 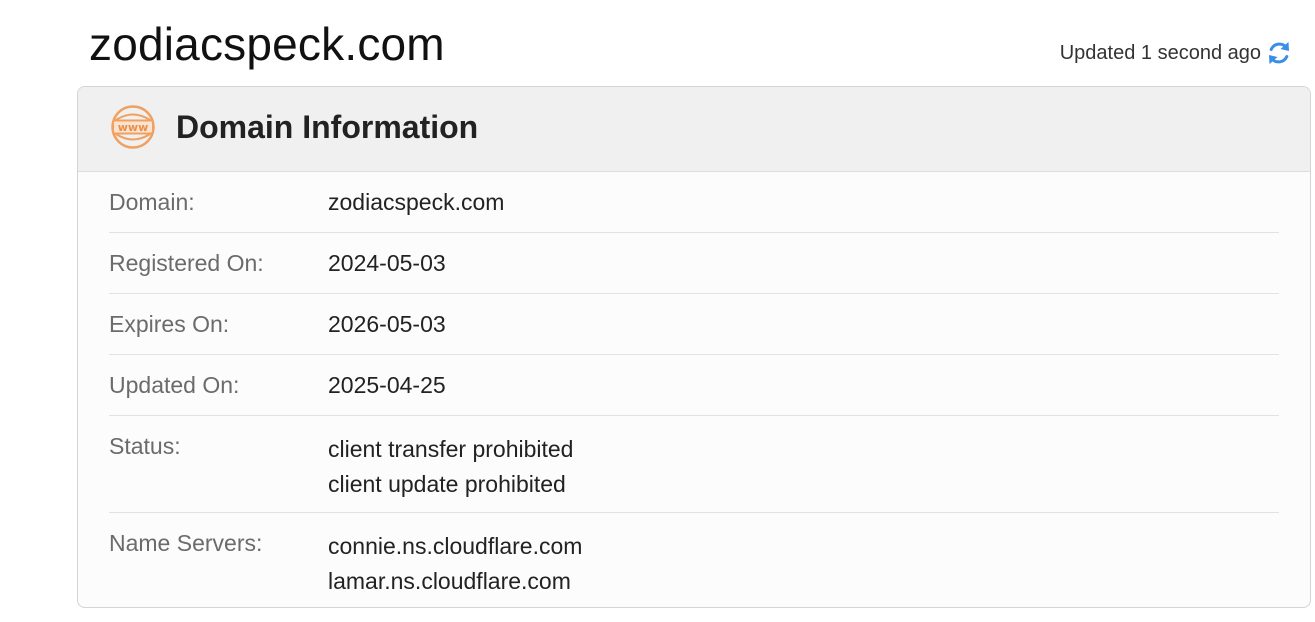 I want to click on row-label: Updated On:, so click(x=174, y=385).